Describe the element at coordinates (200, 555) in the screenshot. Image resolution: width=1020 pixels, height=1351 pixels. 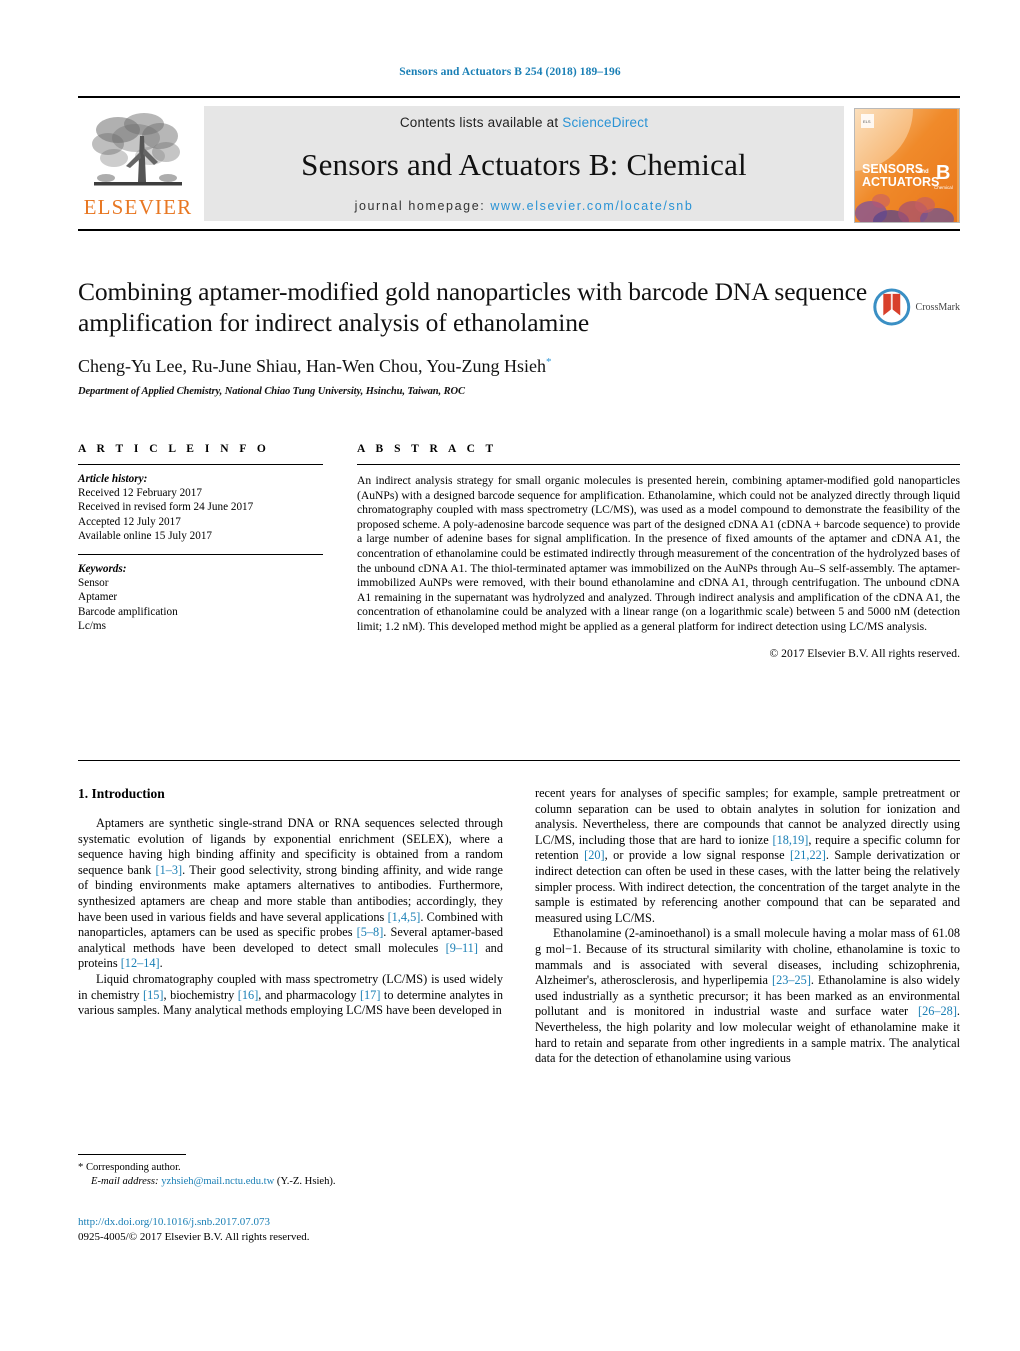
I see `keywords-rule` at that location.